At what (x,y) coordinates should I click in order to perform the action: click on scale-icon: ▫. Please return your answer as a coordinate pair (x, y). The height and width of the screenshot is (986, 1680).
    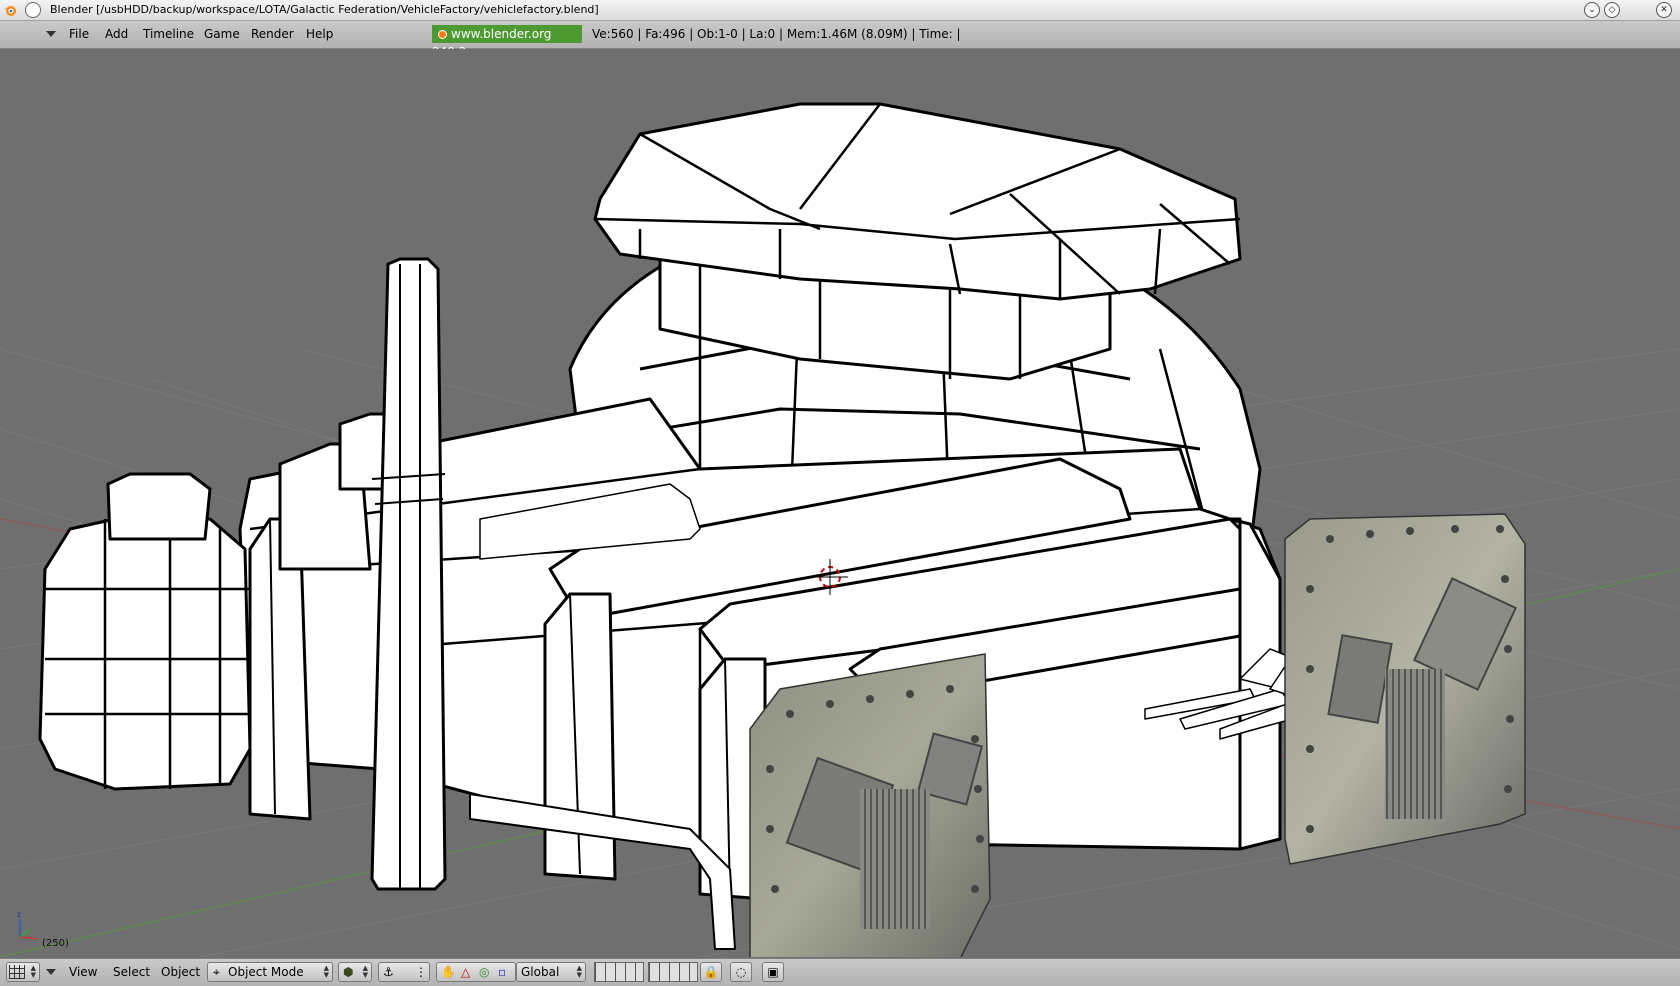
    Looking at the image, I should click on (502, 972).